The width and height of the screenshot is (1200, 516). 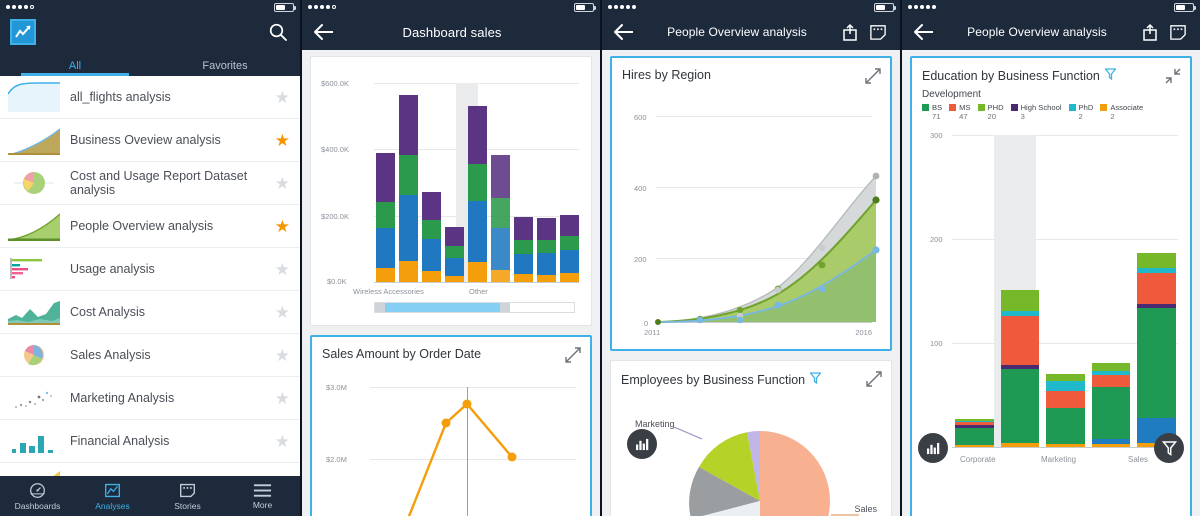 I want to click on dashboard-header: People Overview analysis, so click(x=751, y=32).